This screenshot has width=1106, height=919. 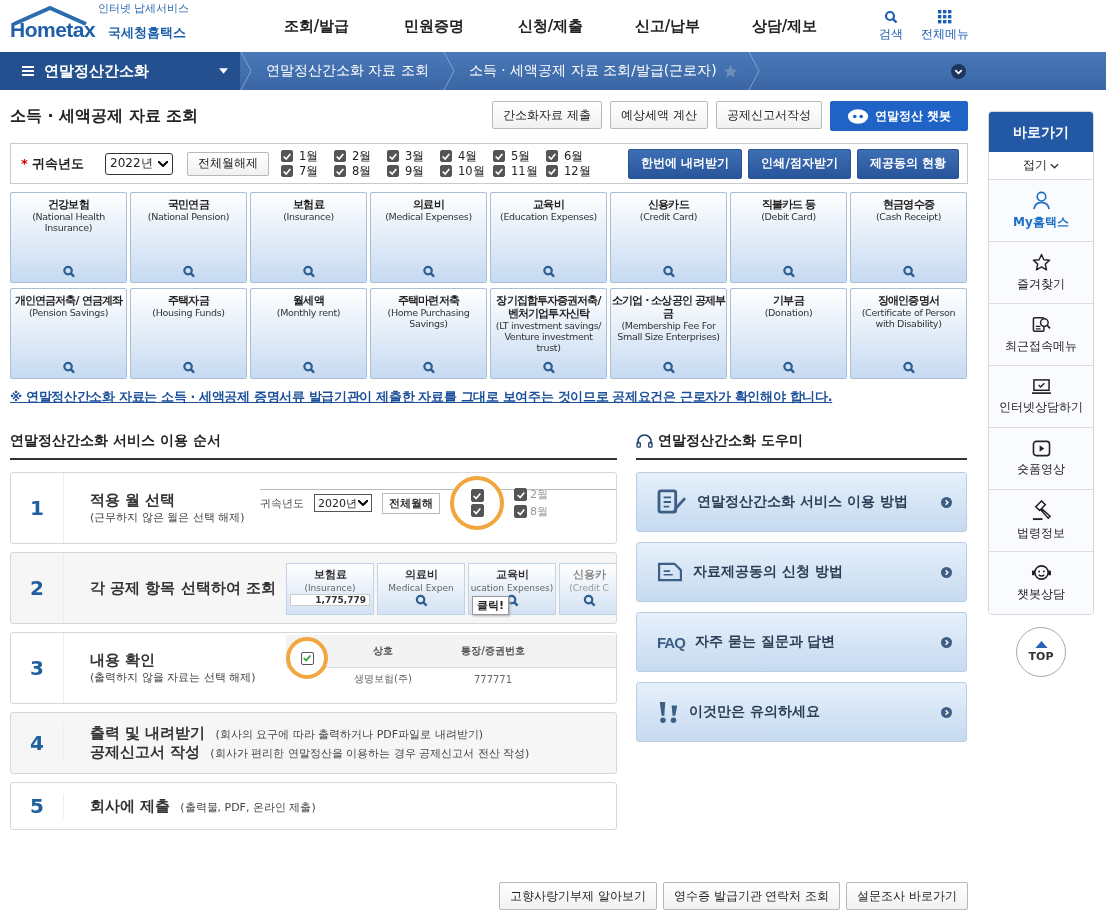 What do you see at coordinates (360, 171) in the screenshot?
I see `month-checkbox: 8월` at bounding box center [360, 171].